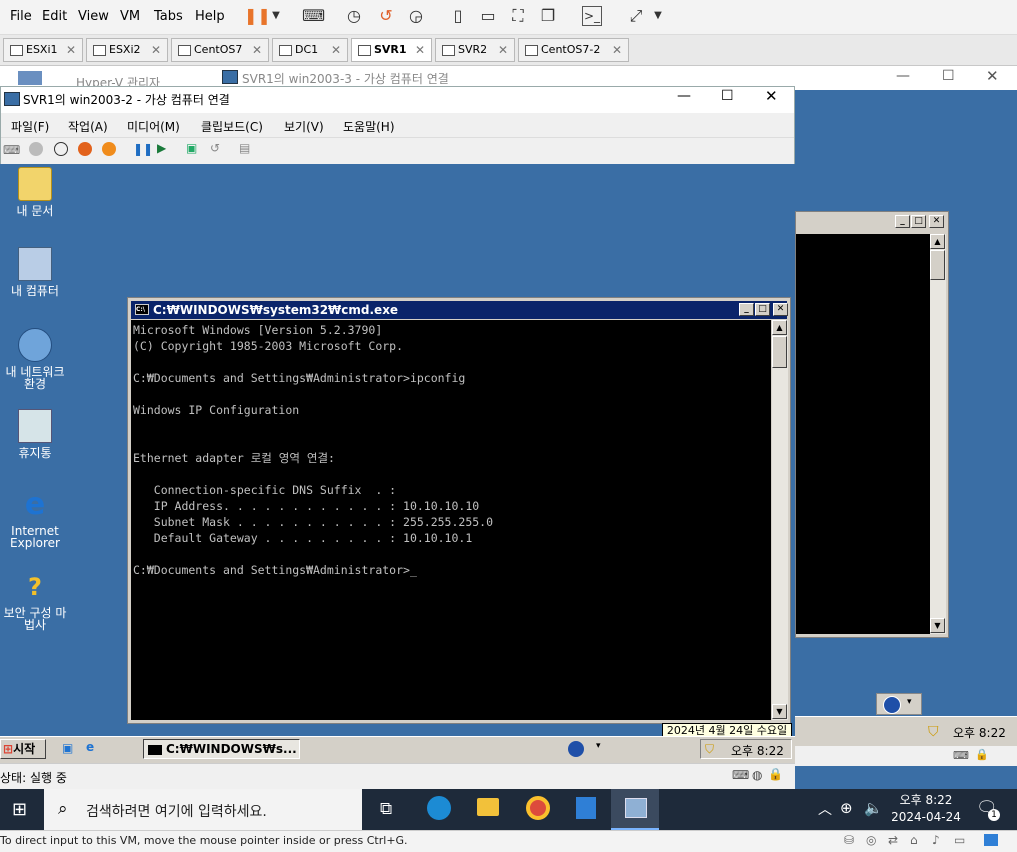 This screenshot has width=1017, height=852. What do you see at coordinates (825, 809) in the screenshot?
I see `chevron-up-icon: ︿` at bounding box center [825, 809].